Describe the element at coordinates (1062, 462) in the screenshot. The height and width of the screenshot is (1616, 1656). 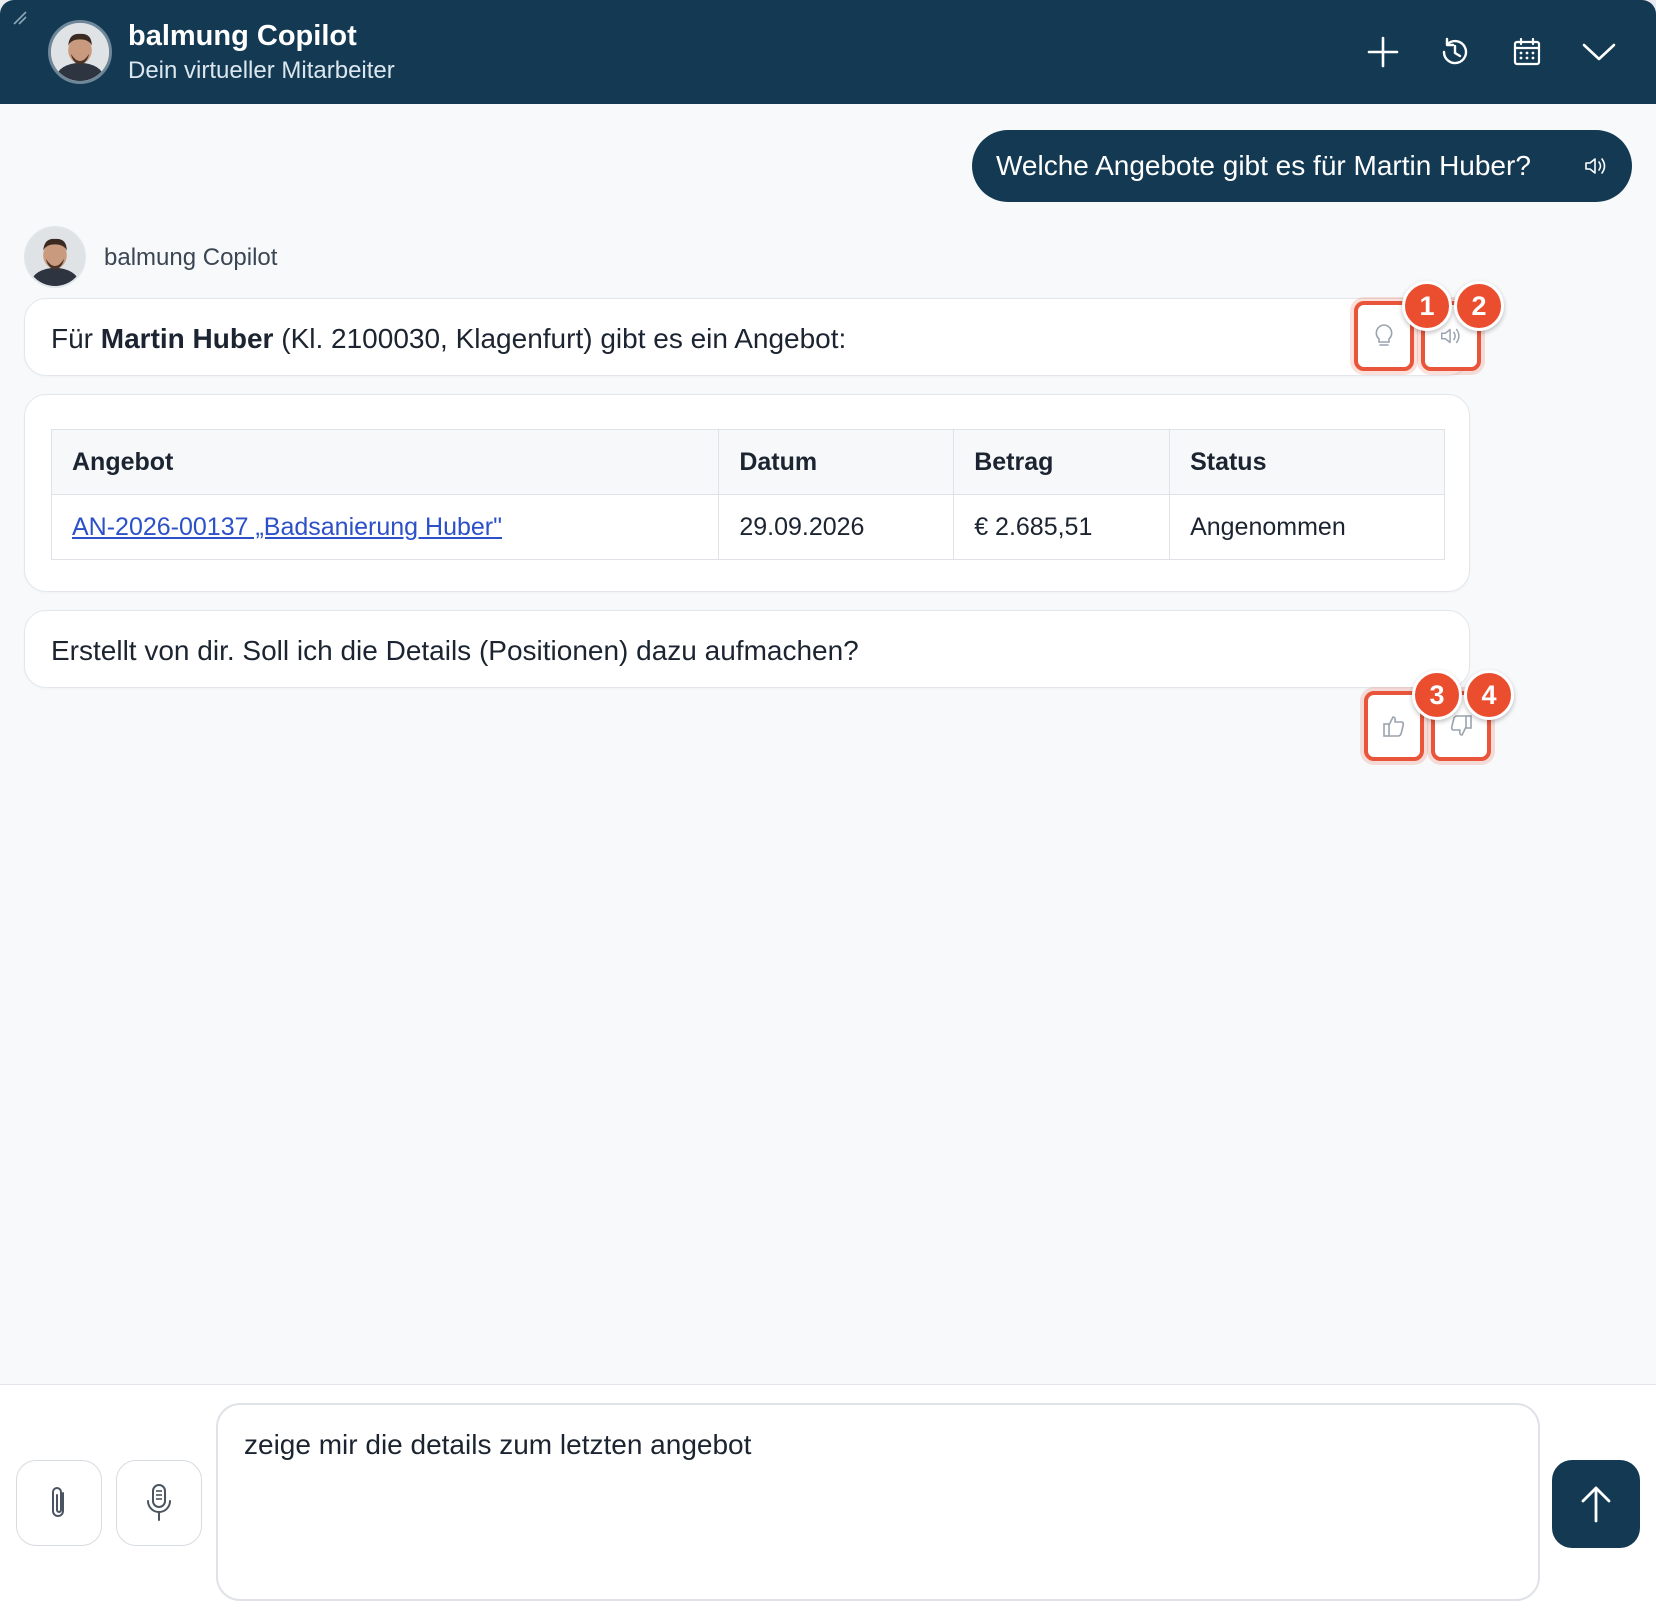
I see `column-header-betrag: Betrag` at that location.